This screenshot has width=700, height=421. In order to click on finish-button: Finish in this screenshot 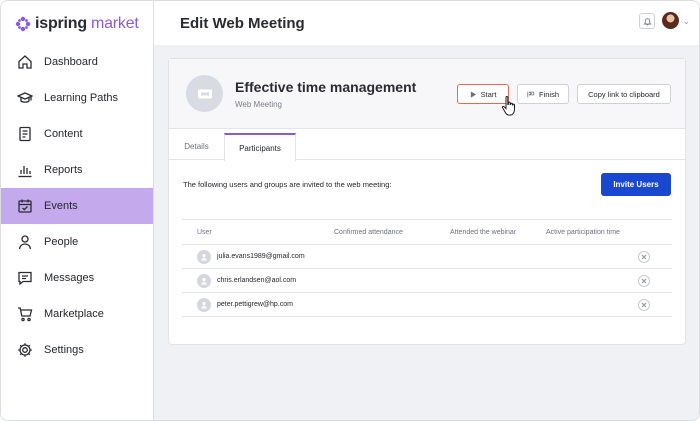, I will do `click(543, 94)`.